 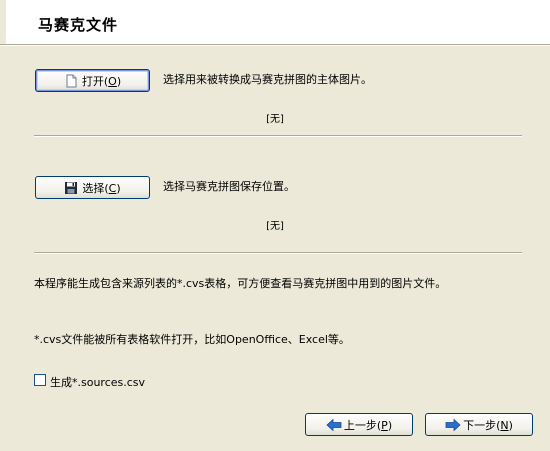 I want to click on arrow-left-icon, so click(x=334, y=425).